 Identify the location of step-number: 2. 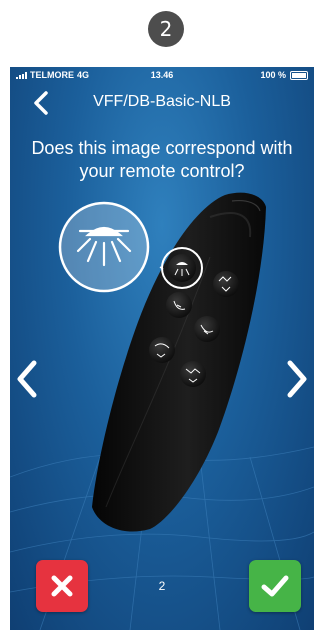
(166, 29).